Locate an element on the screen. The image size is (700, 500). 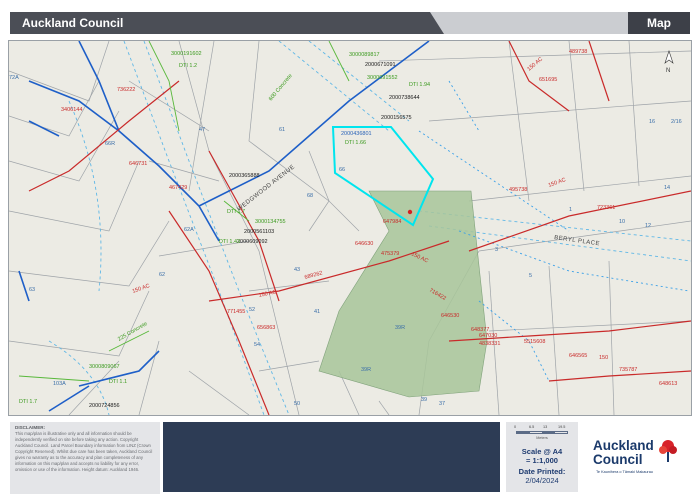
lot-number: 16 is located at coordinates (652, 122).